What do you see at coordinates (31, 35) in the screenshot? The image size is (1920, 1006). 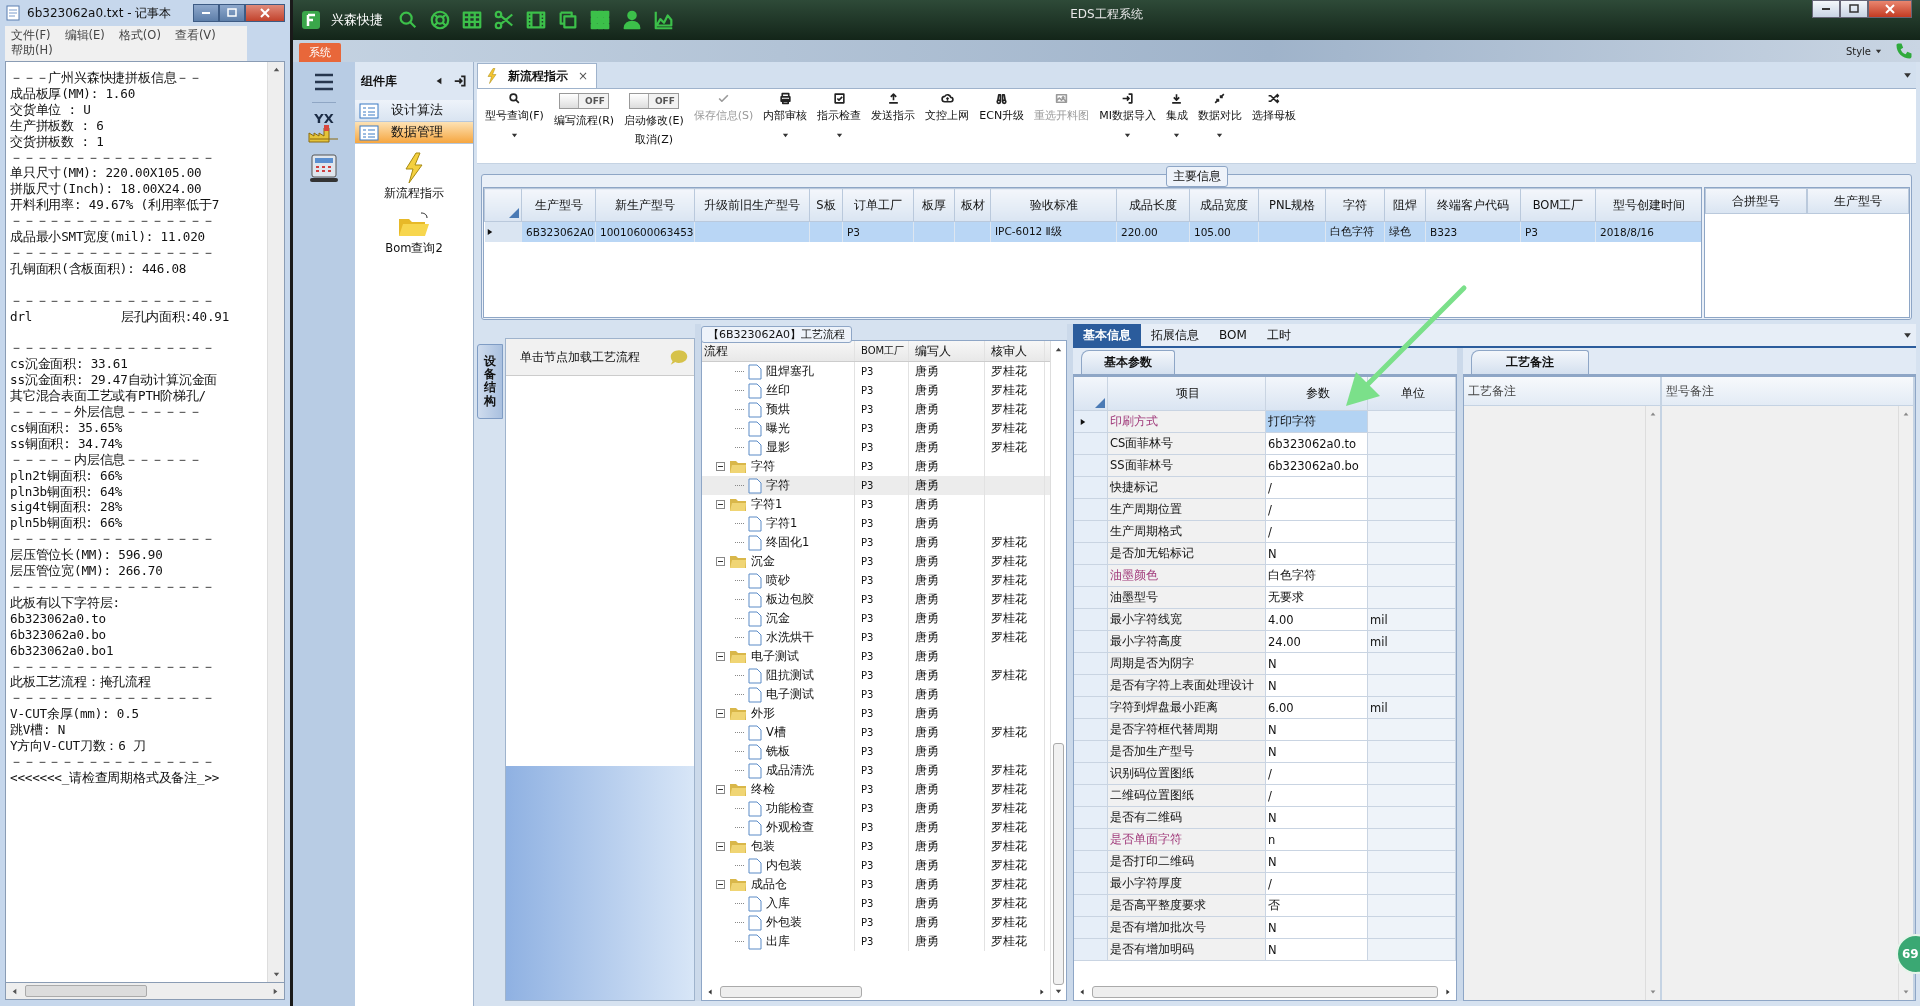 I see `menu-item: 文件(F)` at bounding box center [31, 35].